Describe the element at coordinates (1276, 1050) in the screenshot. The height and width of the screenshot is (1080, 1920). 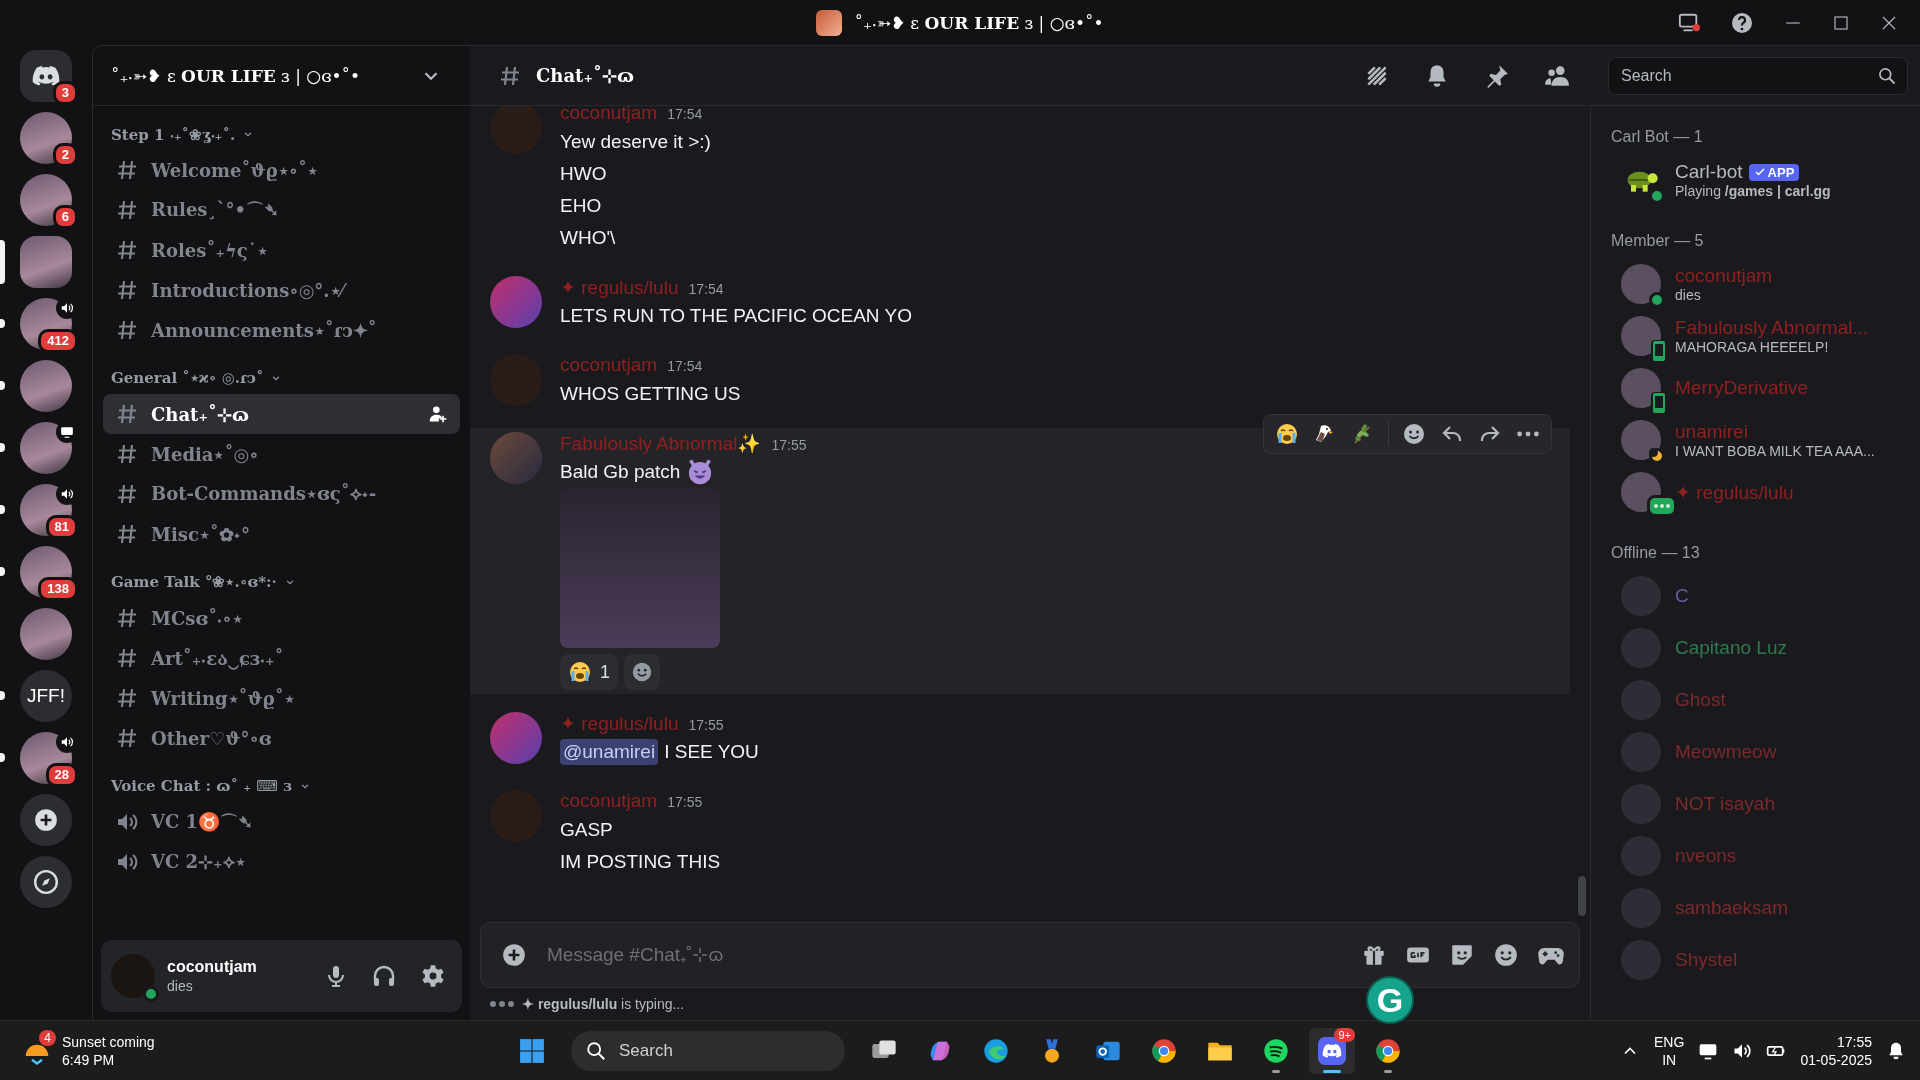
I see `spotify-icon` at that location.